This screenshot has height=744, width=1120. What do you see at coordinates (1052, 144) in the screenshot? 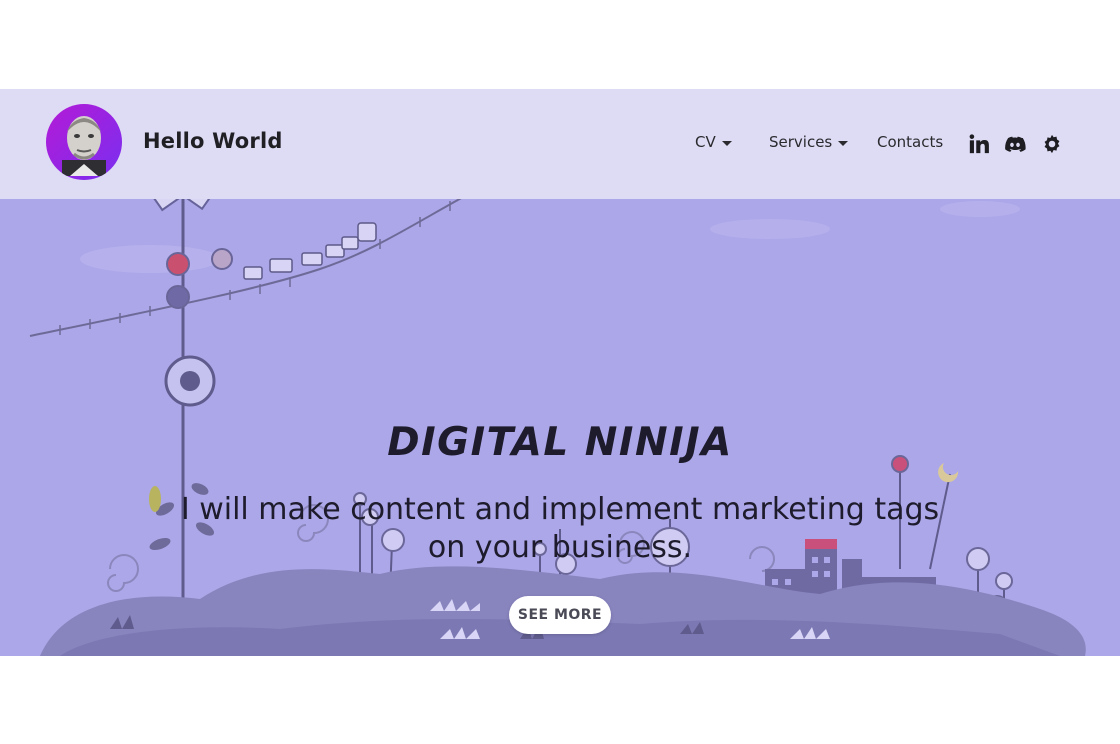
I see `settings-icon` at bounding box center [1052, 144].